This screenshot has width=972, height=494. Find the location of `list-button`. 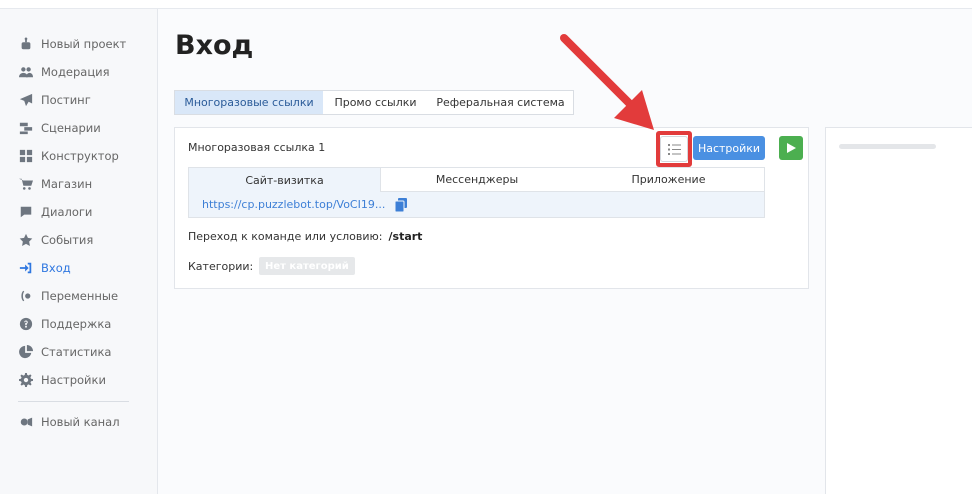

list-button is located at coordinates (674, 149).